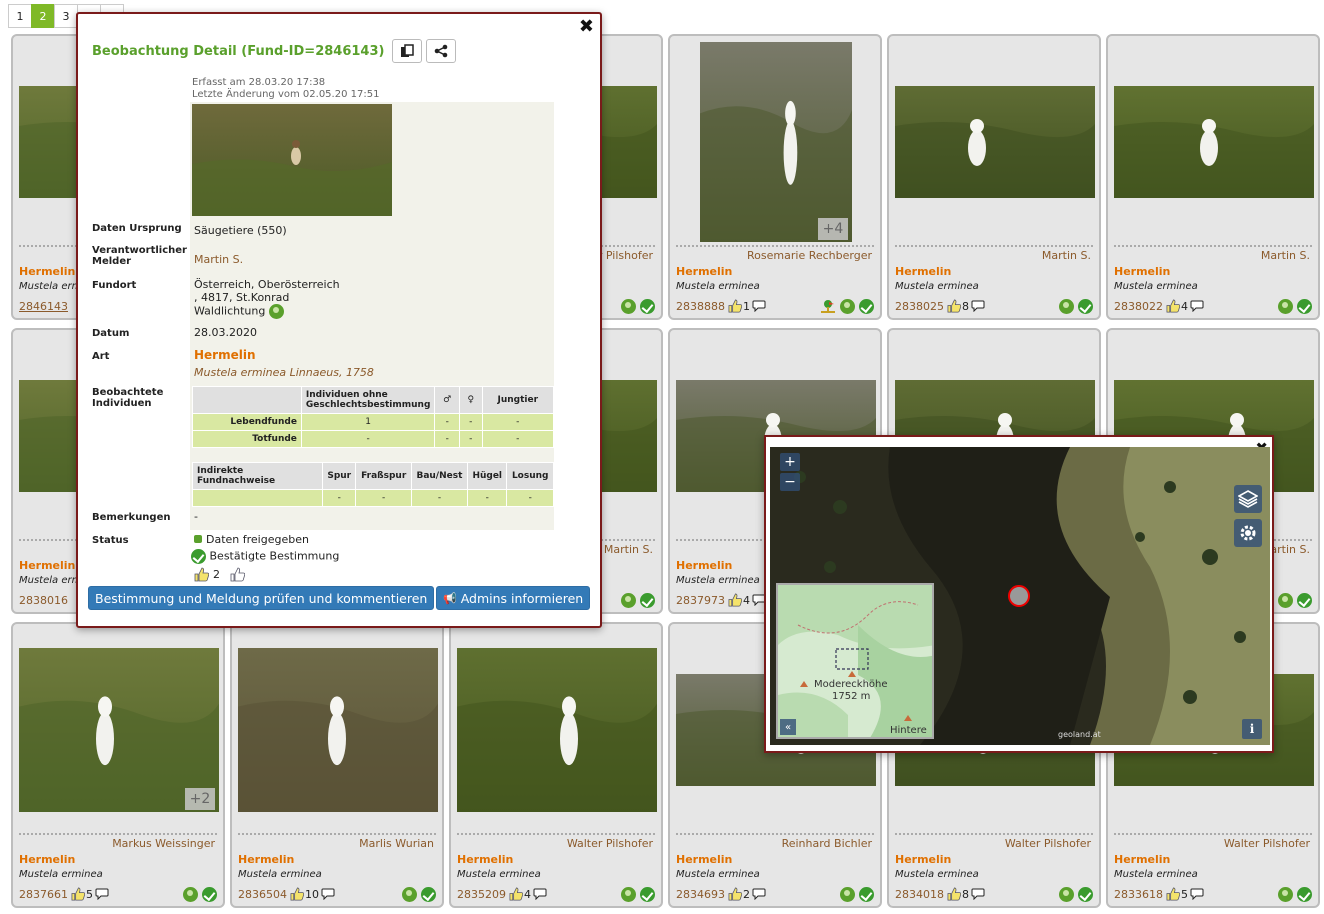  Describe the element at coordinates (788, 727) in the screenshot. I see `overview-collapse-button: «` at that location.